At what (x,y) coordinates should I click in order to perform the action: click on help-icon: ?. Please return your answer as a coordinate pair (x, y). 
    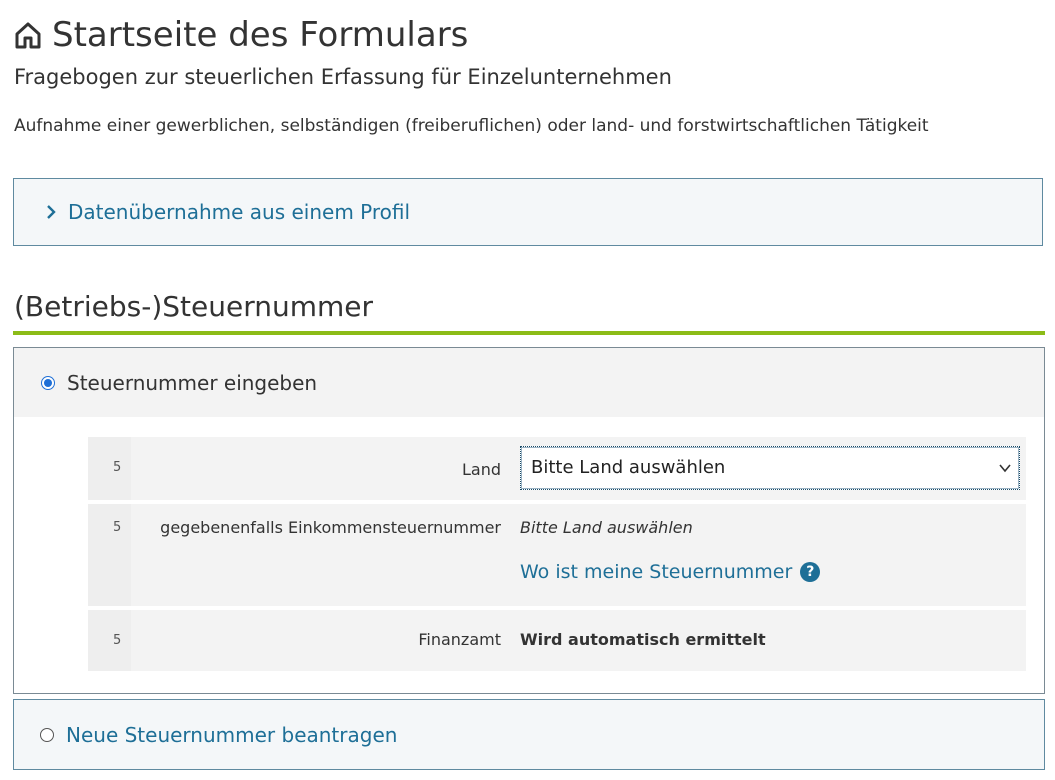
    Looking at the image, I should click on (810, 572).